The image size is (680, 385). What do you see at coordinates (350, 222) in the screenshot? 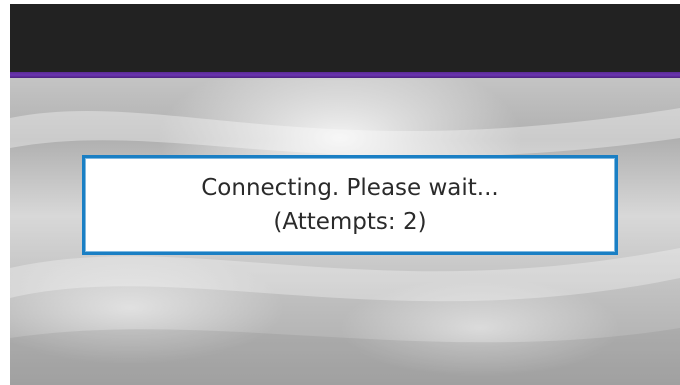
I see `attempts-count-text: (Attempts: 2)` at bounding box center [350, 222].